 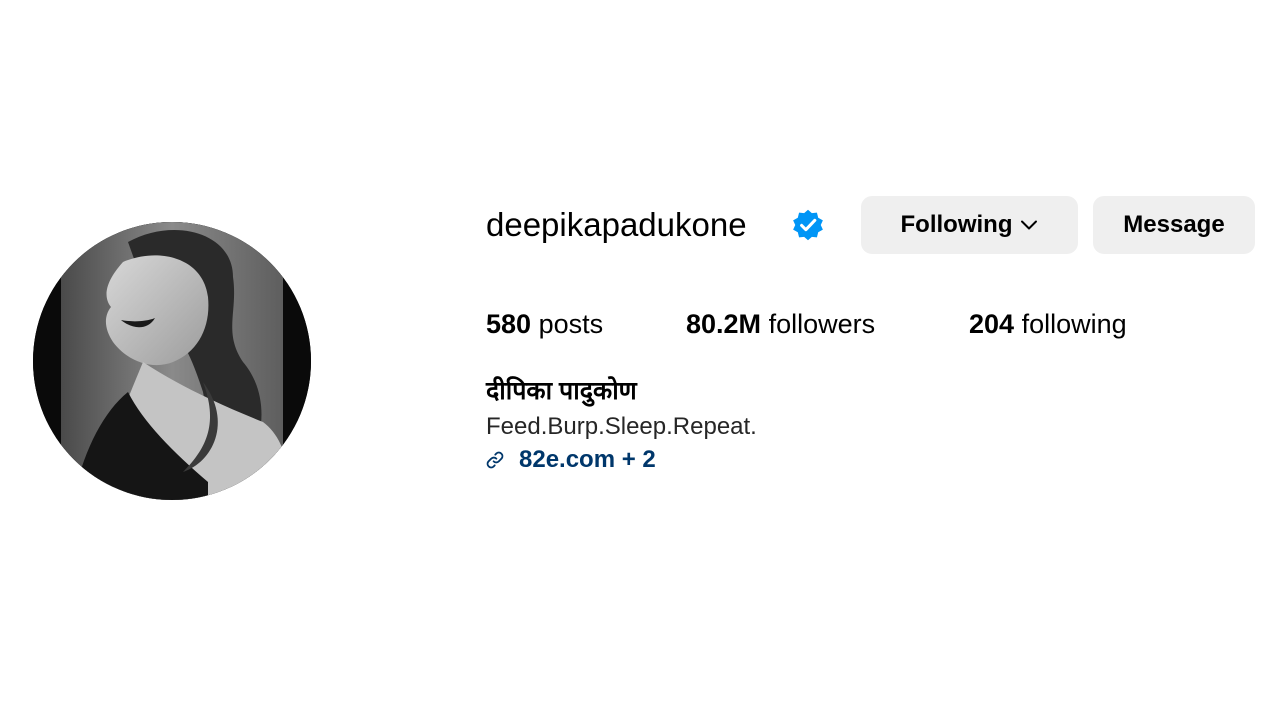 What do you see at coordinates (1074, 324) in the screenshot?
I see `following-stat-label: following` at bounding box center [1074, 324].